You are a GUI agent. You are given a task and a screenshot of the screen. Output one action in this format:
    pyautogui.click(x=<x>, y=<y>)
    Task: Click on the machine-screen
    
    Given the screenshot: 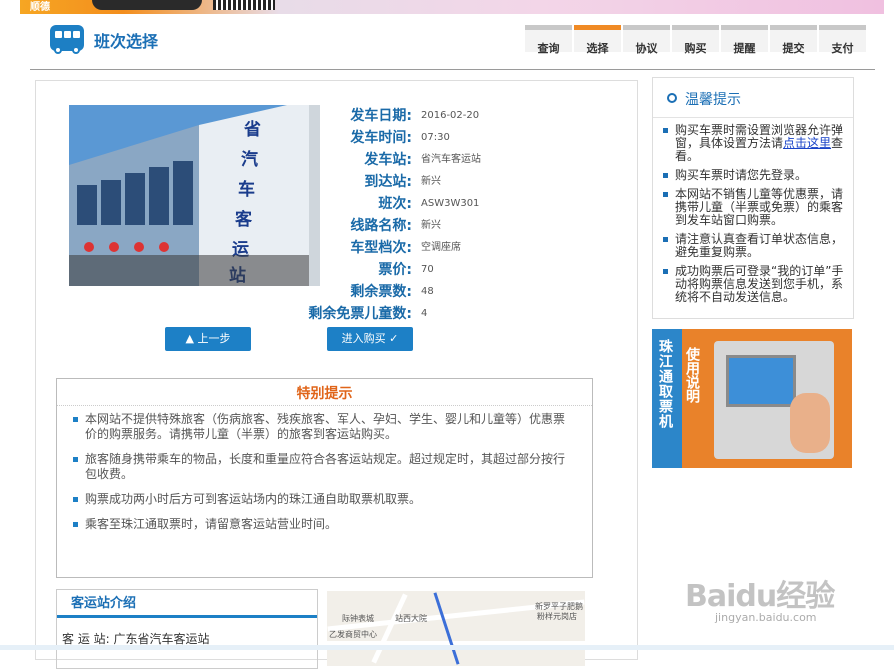 What is the action you would take?
    pyautogui.click(x=761, y=381)
    